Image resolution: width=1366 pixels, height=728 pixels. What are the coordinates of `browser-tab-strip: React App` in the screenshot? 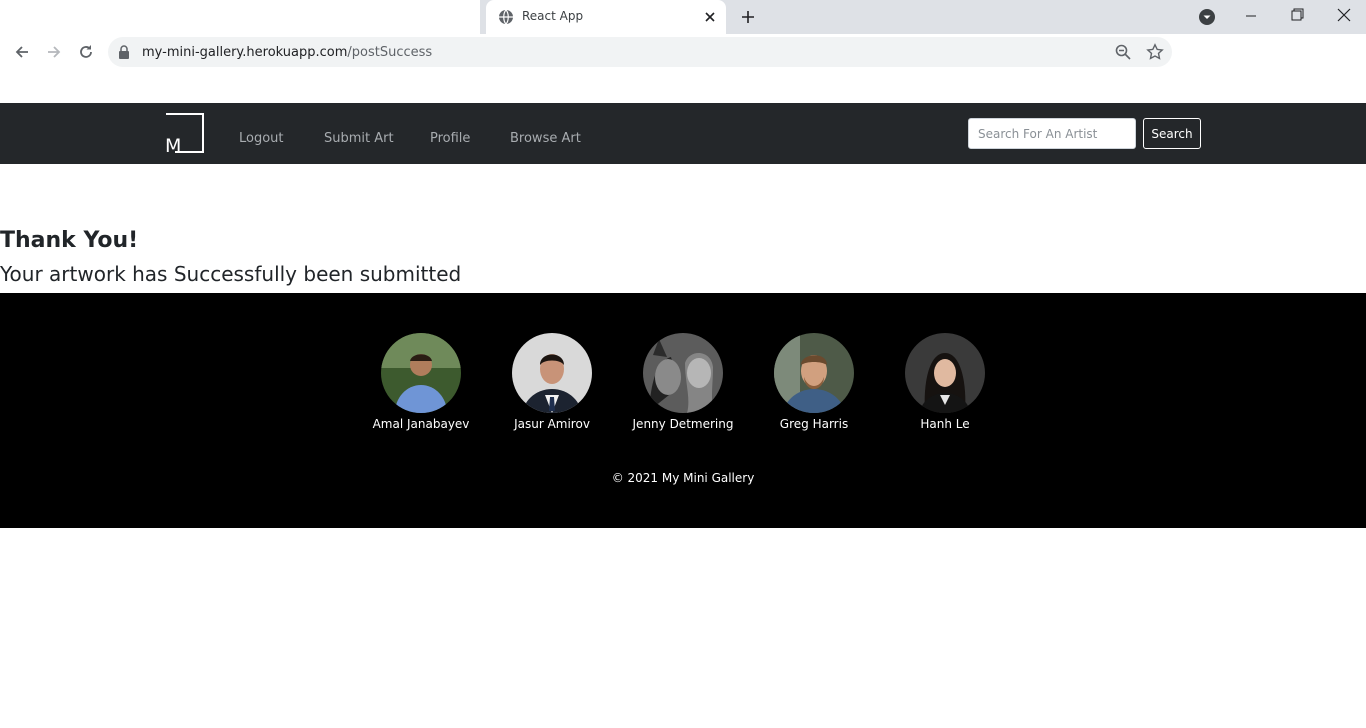 It's located at (683, 17).